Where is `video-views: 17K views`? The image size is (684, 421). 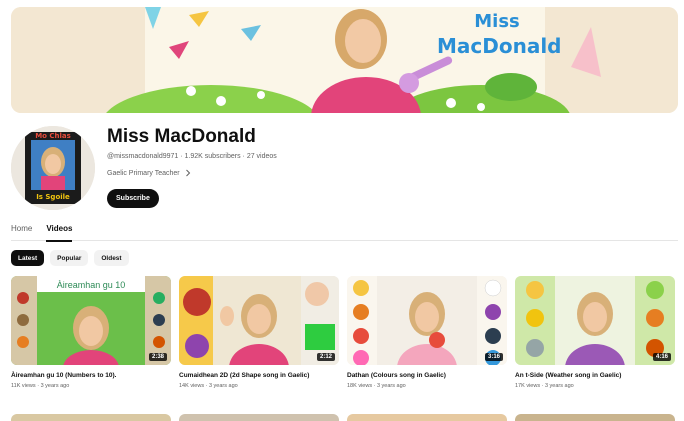 video-views: 17K views is located at coordinates (528, 386).